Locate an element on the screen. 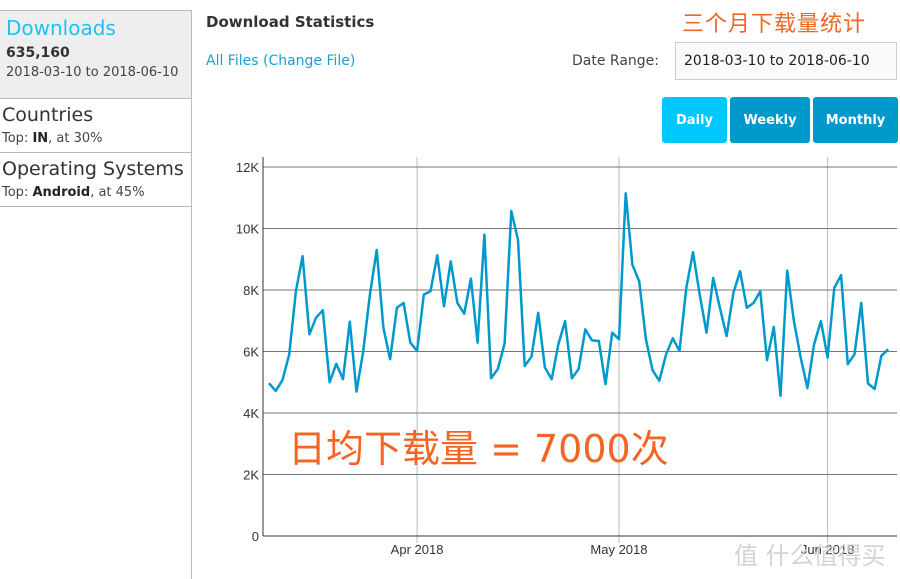 Image resolution: width=900 pixels, height=579 pixels. y-tick-label: 0 is located at coordinates (255, 536).